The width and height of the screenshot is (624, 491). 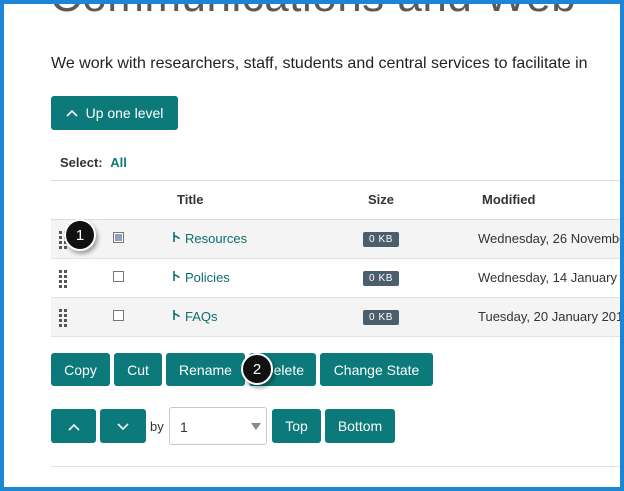 What do you see at coordinates (337, 239) in the screenshot?
I see `table-row: Resources 0 KB Wednesday, 26 November` at bounding box center [337, 239].